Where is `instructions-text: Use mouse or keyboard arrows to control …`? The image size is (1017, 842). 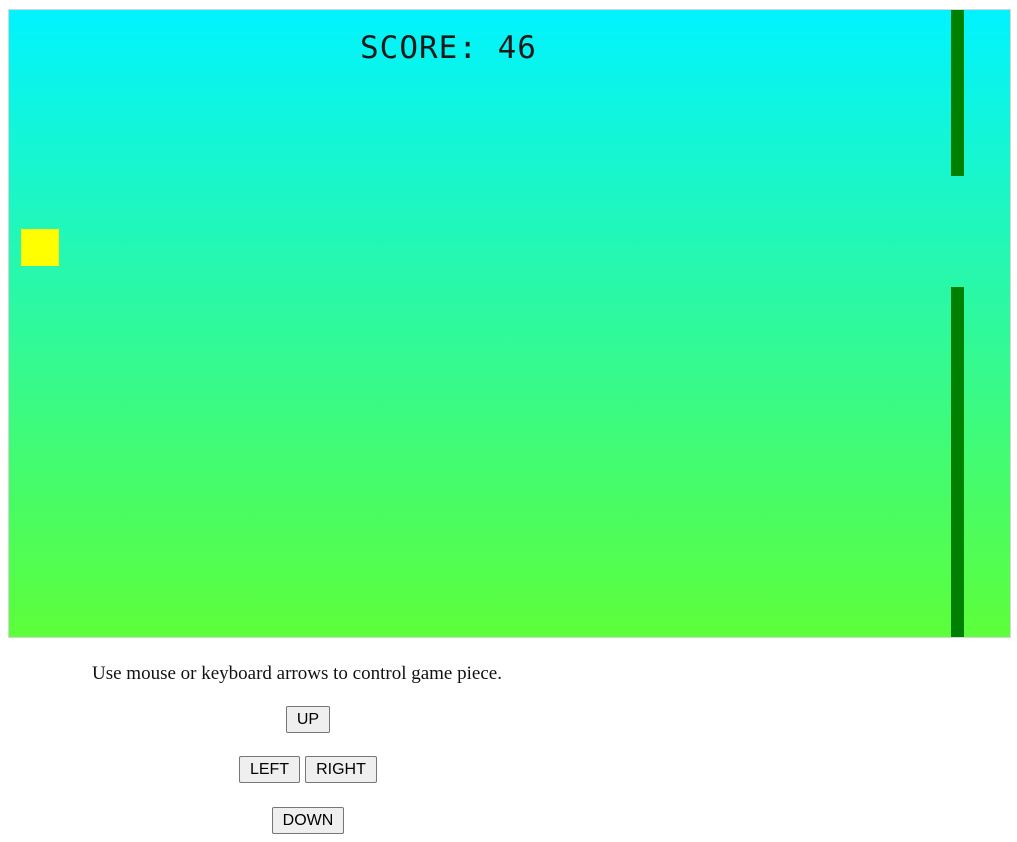
instructions-text: Use mouse or keyboard arrows to control … is located at coordinates (297, 673).